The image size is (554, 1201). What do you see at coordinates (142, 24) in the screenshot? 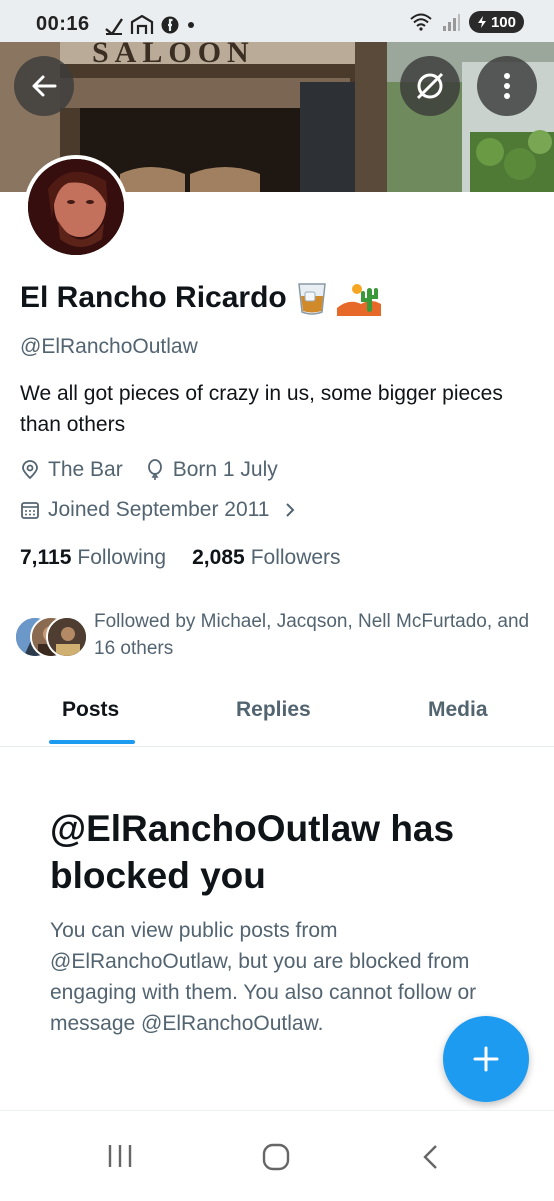
I see `app-notification-icon` at bounding box center [142, 24].